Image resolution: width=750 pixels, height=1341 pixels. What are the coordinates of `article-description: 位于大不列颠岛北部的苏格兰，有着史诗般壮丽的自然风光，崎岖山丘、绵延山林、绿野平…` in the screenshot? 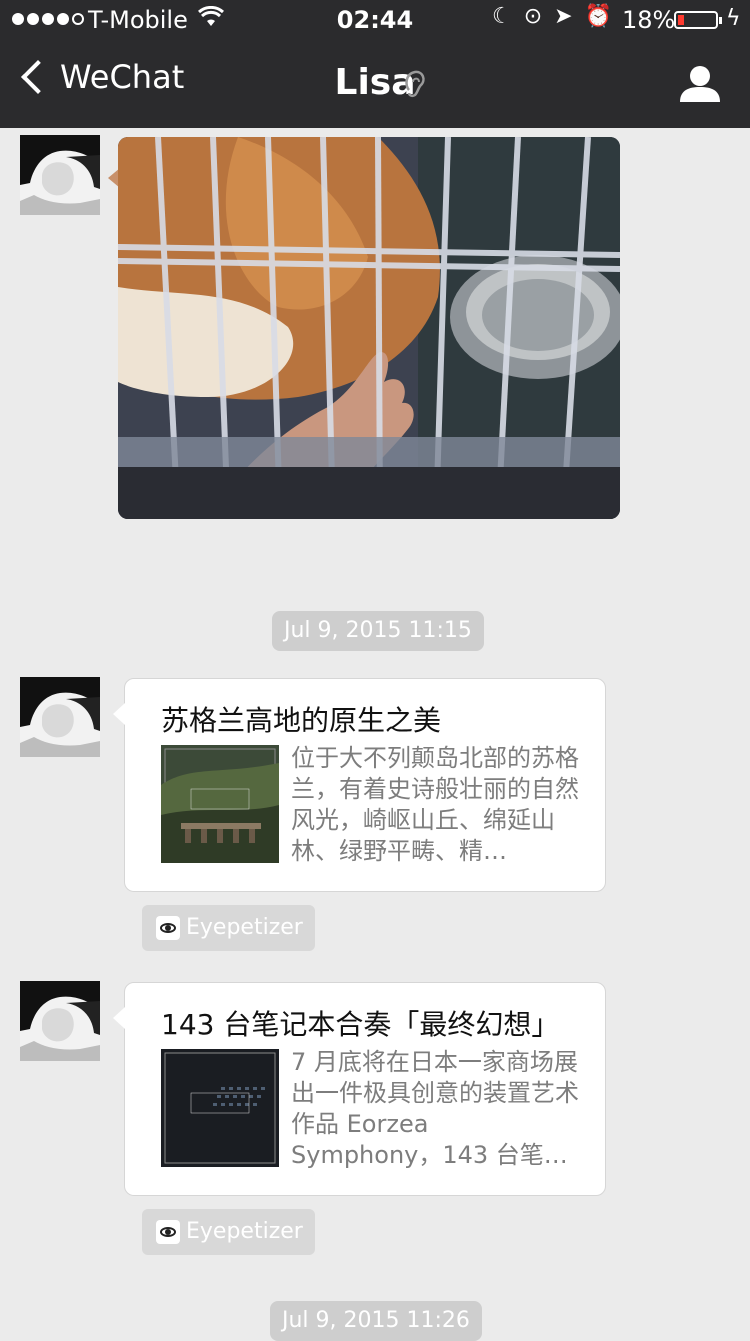 It's located at (435, 804).